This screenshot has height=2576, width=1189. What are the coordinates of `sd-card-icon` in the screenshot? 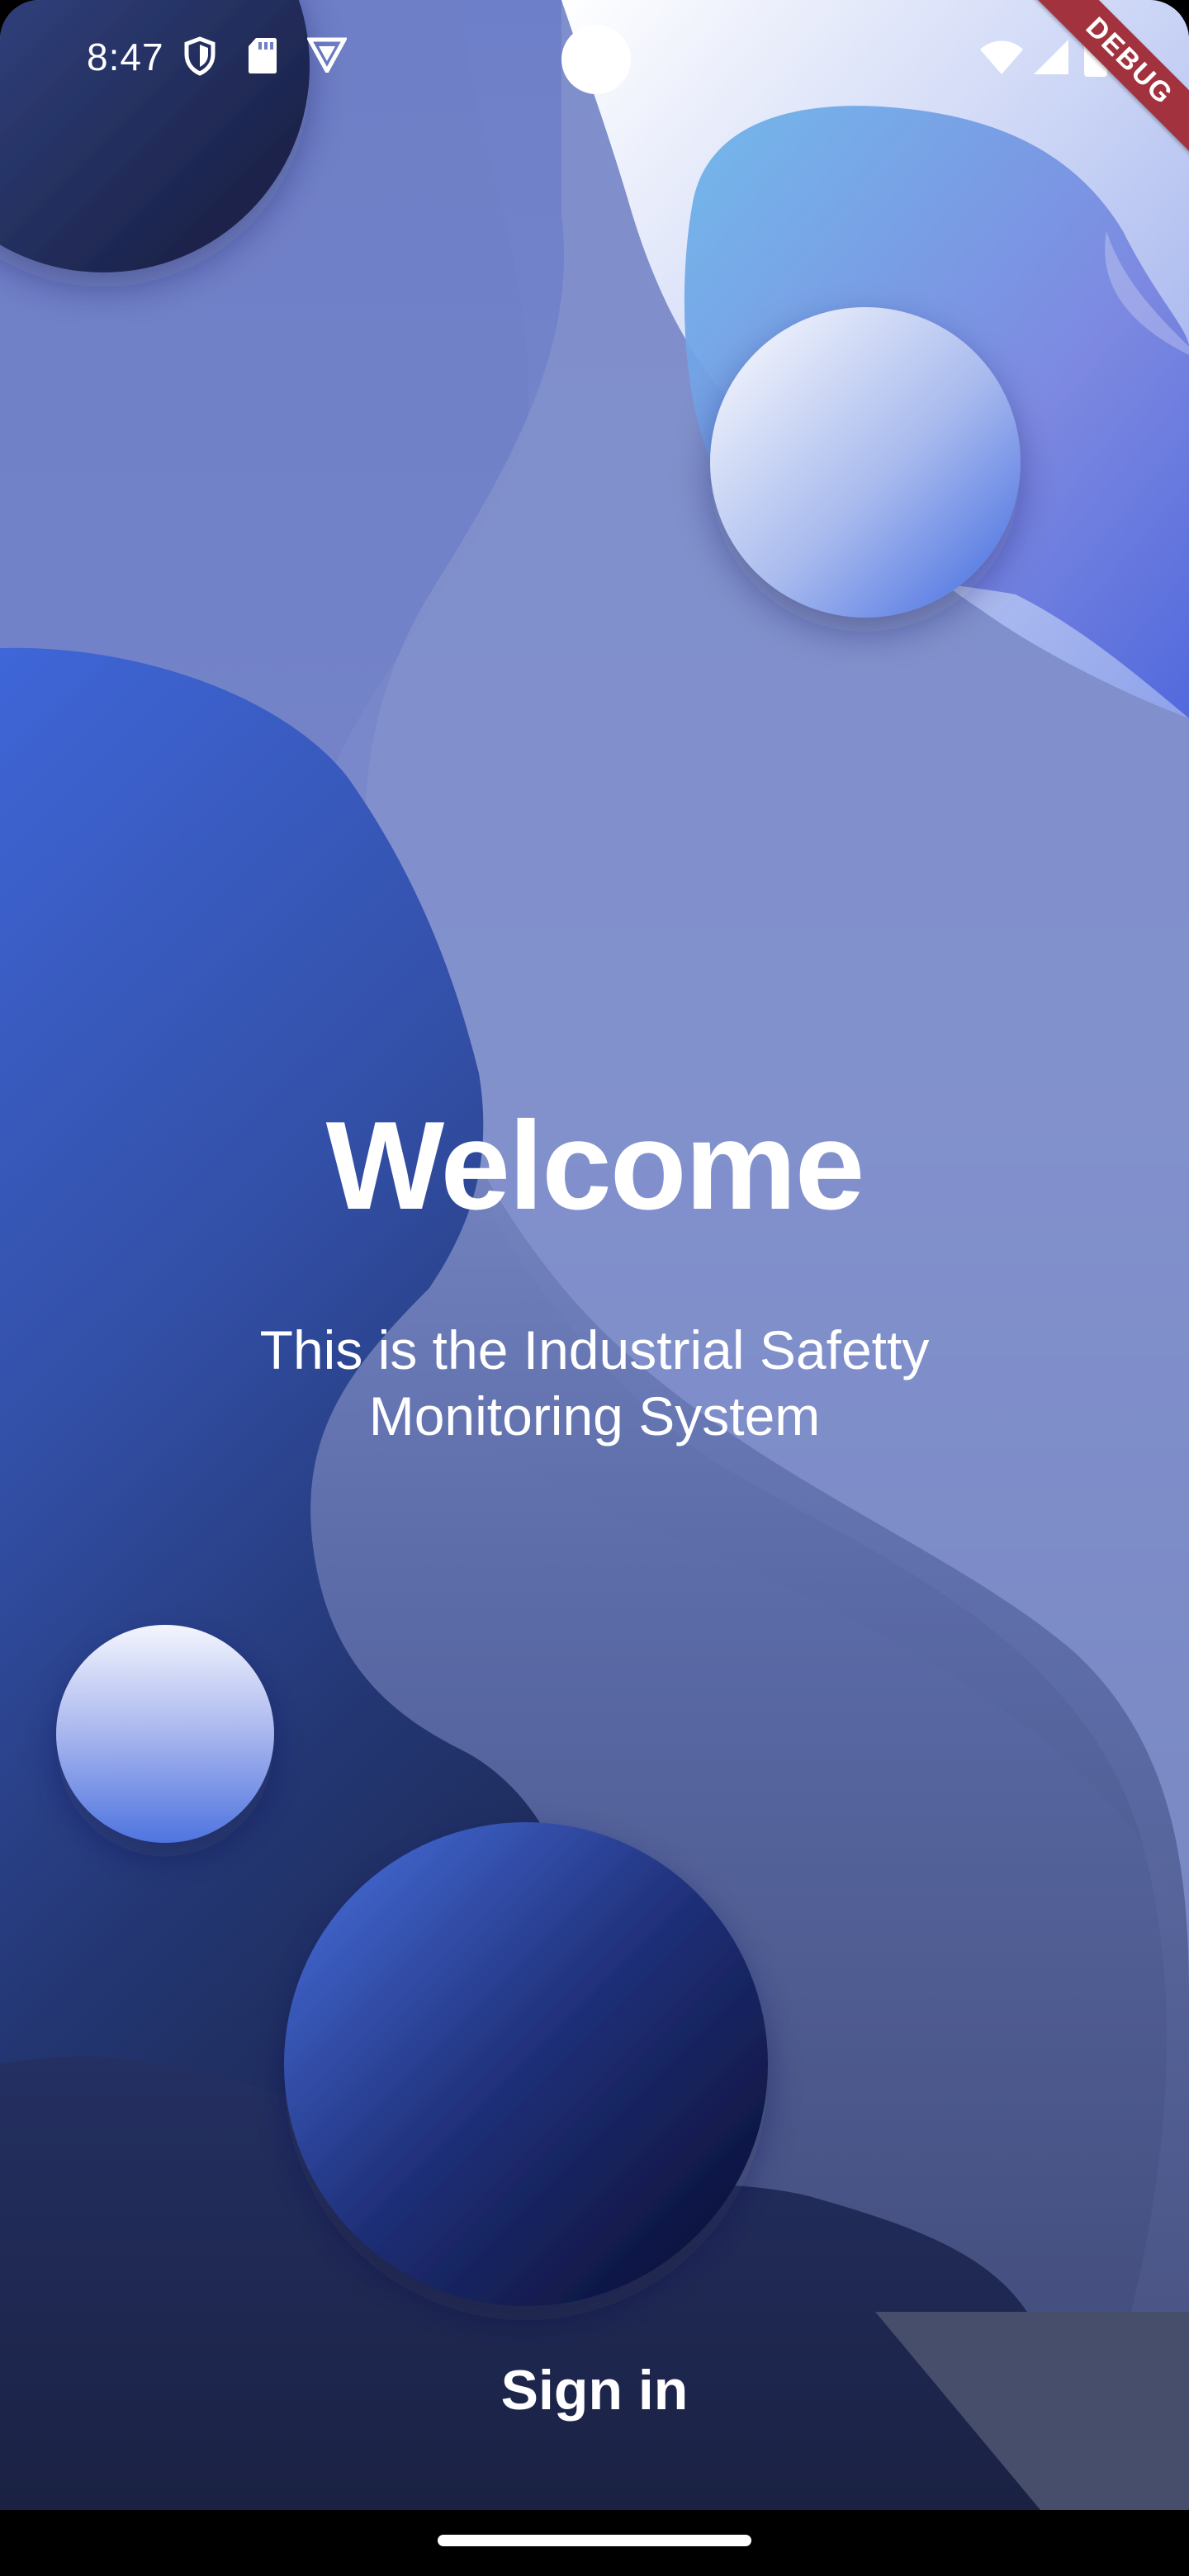 It's located at (262, 57).